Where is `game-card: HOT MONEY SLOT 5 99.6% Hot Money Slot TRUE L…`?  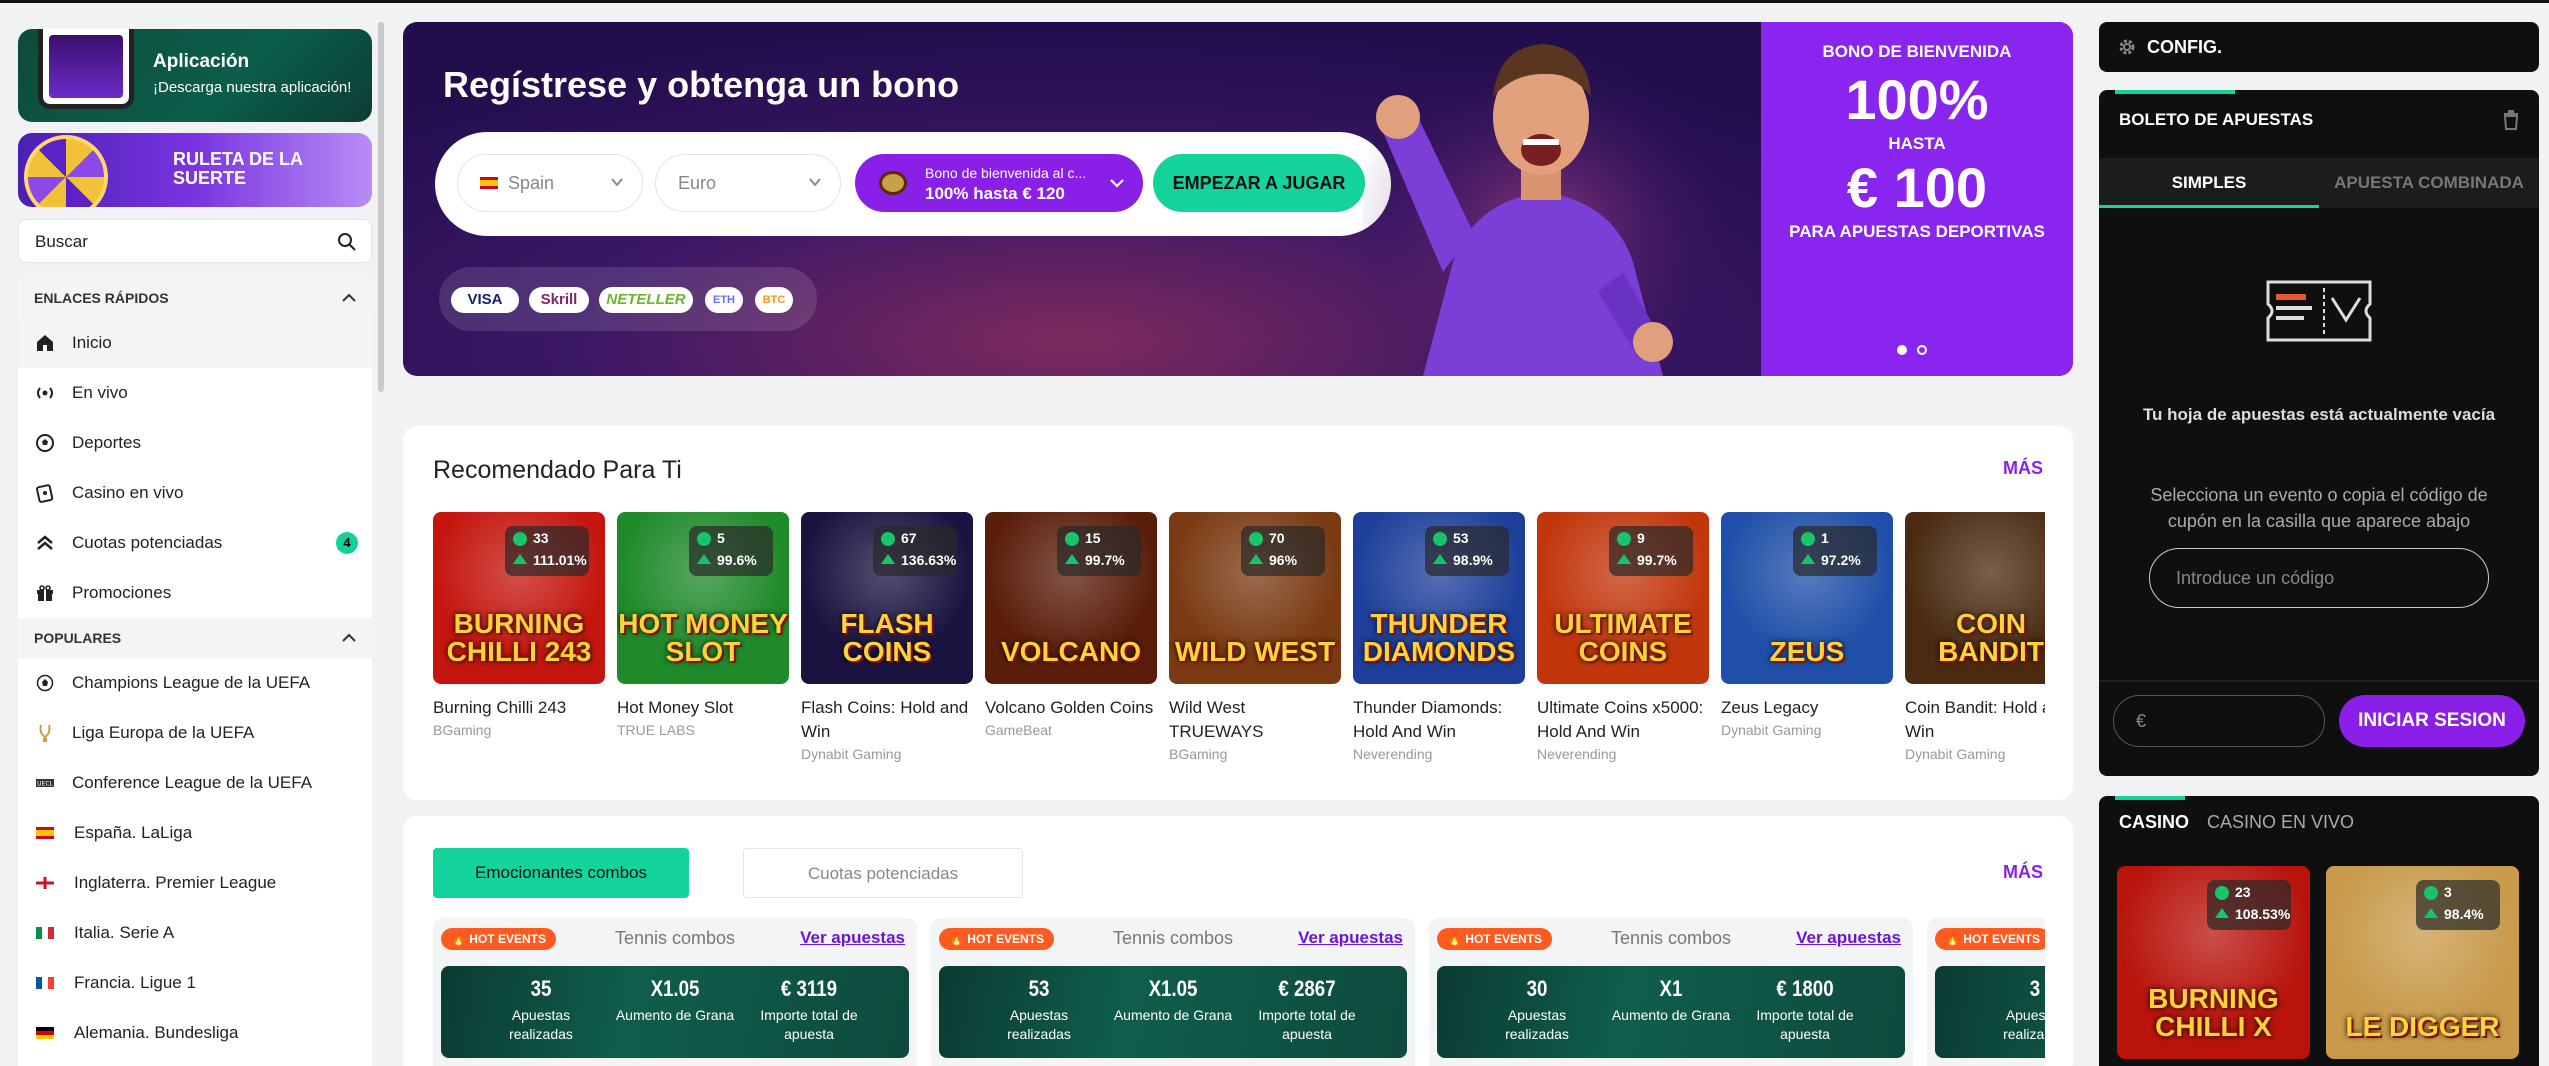 game-card: HOT MONEY SLOT 5 99.6% Hot Money Slot TRUE L… is located at coordinates (703, 625).